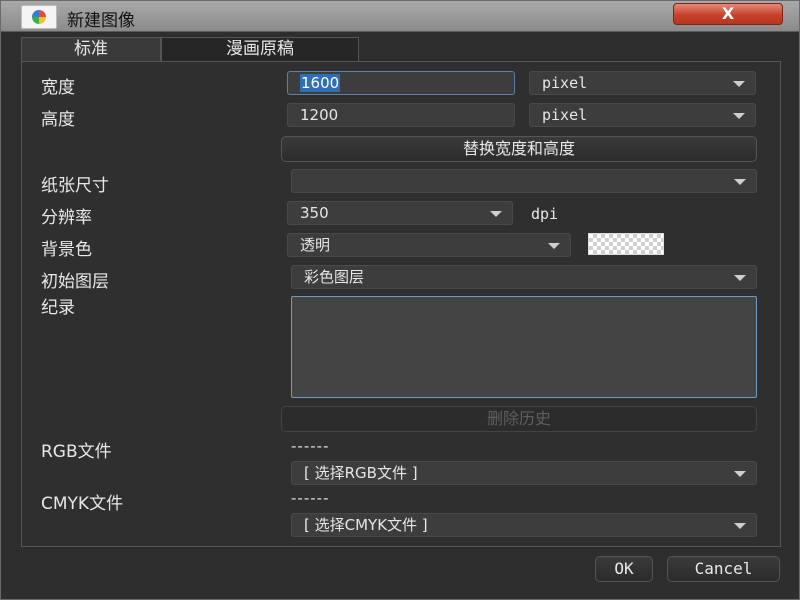 The width and height of the screenshot is (800, 600). What do you see at coordinates (260, 49) in the screenshot?
I see `tab-manga-manuscript: 漫画原稿` at bounding box center [260, 49].